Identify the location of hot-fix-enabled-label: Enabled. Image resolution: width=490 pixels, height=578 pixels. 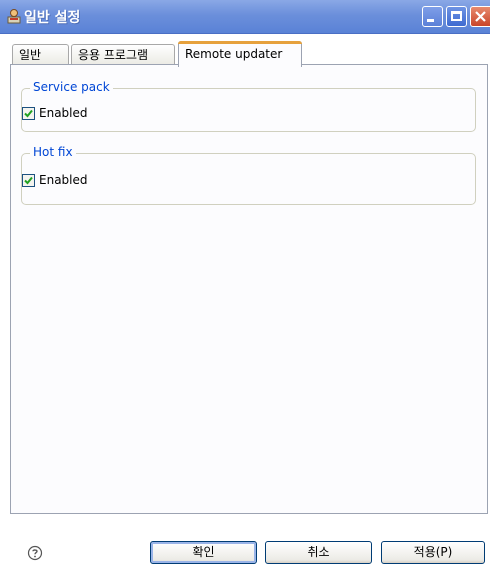
(63, 180).